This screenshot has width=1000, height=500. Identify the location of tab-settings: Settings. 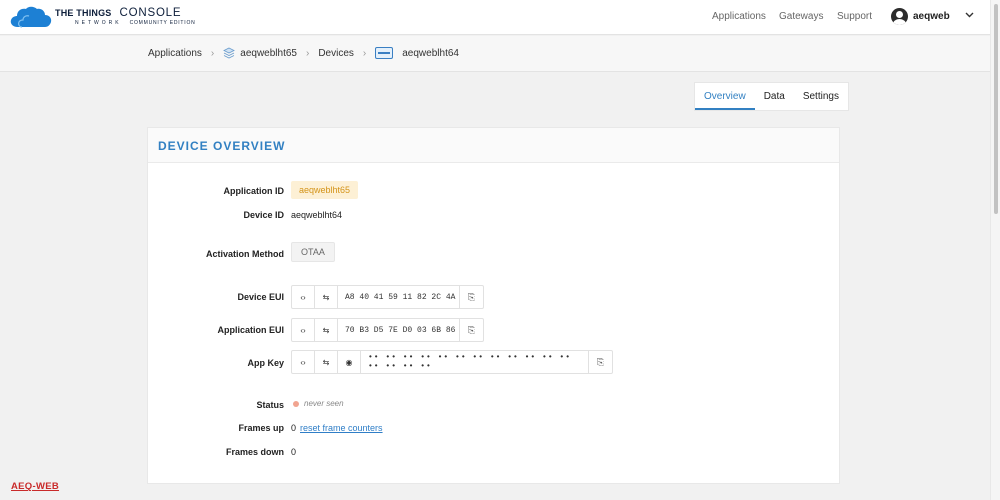
(821, 96).